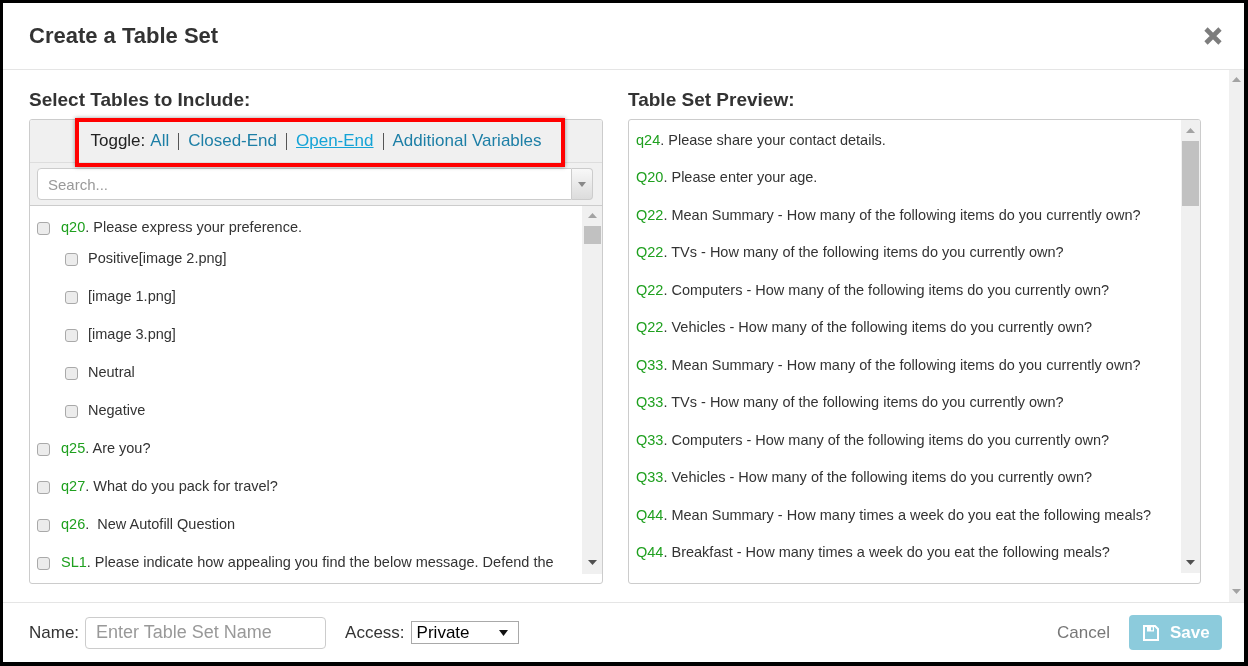 The image size is (1248, 666). What do you see at coordinates (181, 228) in the screenshot?
I see `question-label: q20. Please express your preference.` at bounding box center [181, 228].